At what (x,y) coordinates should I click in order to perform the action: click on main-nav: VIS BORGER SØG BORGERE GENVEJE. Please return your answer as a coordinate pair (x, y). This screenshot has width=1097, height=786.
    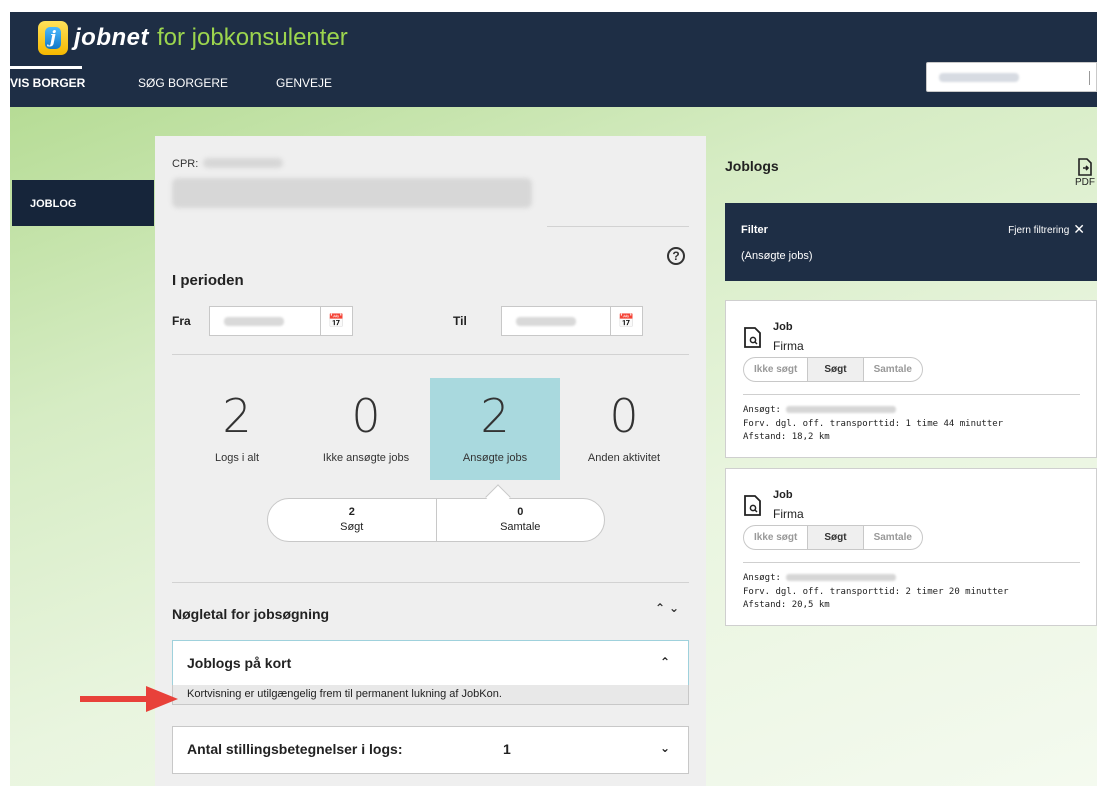
    Looking at the image, I should click on (188, 85).